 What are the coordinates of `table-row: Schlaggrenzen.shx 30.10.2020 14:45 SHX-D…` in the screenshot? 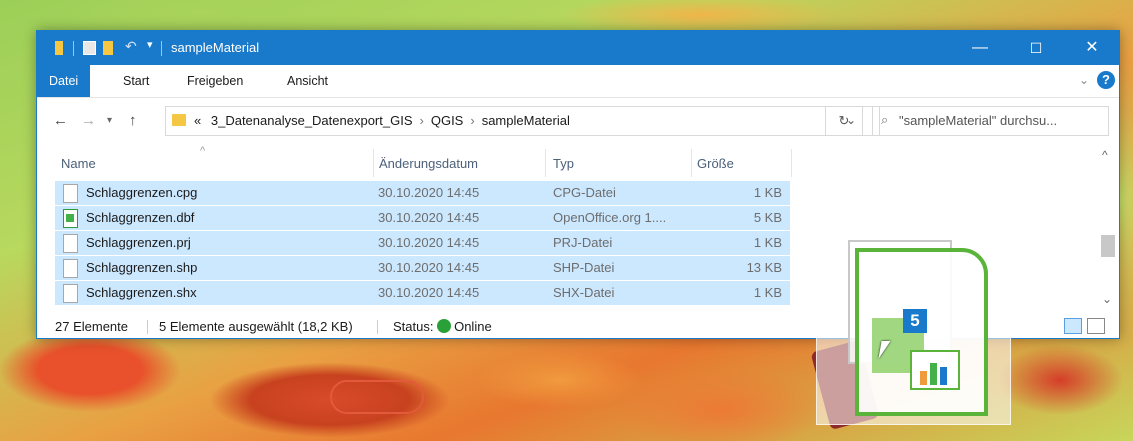 It's located at (422, 293).